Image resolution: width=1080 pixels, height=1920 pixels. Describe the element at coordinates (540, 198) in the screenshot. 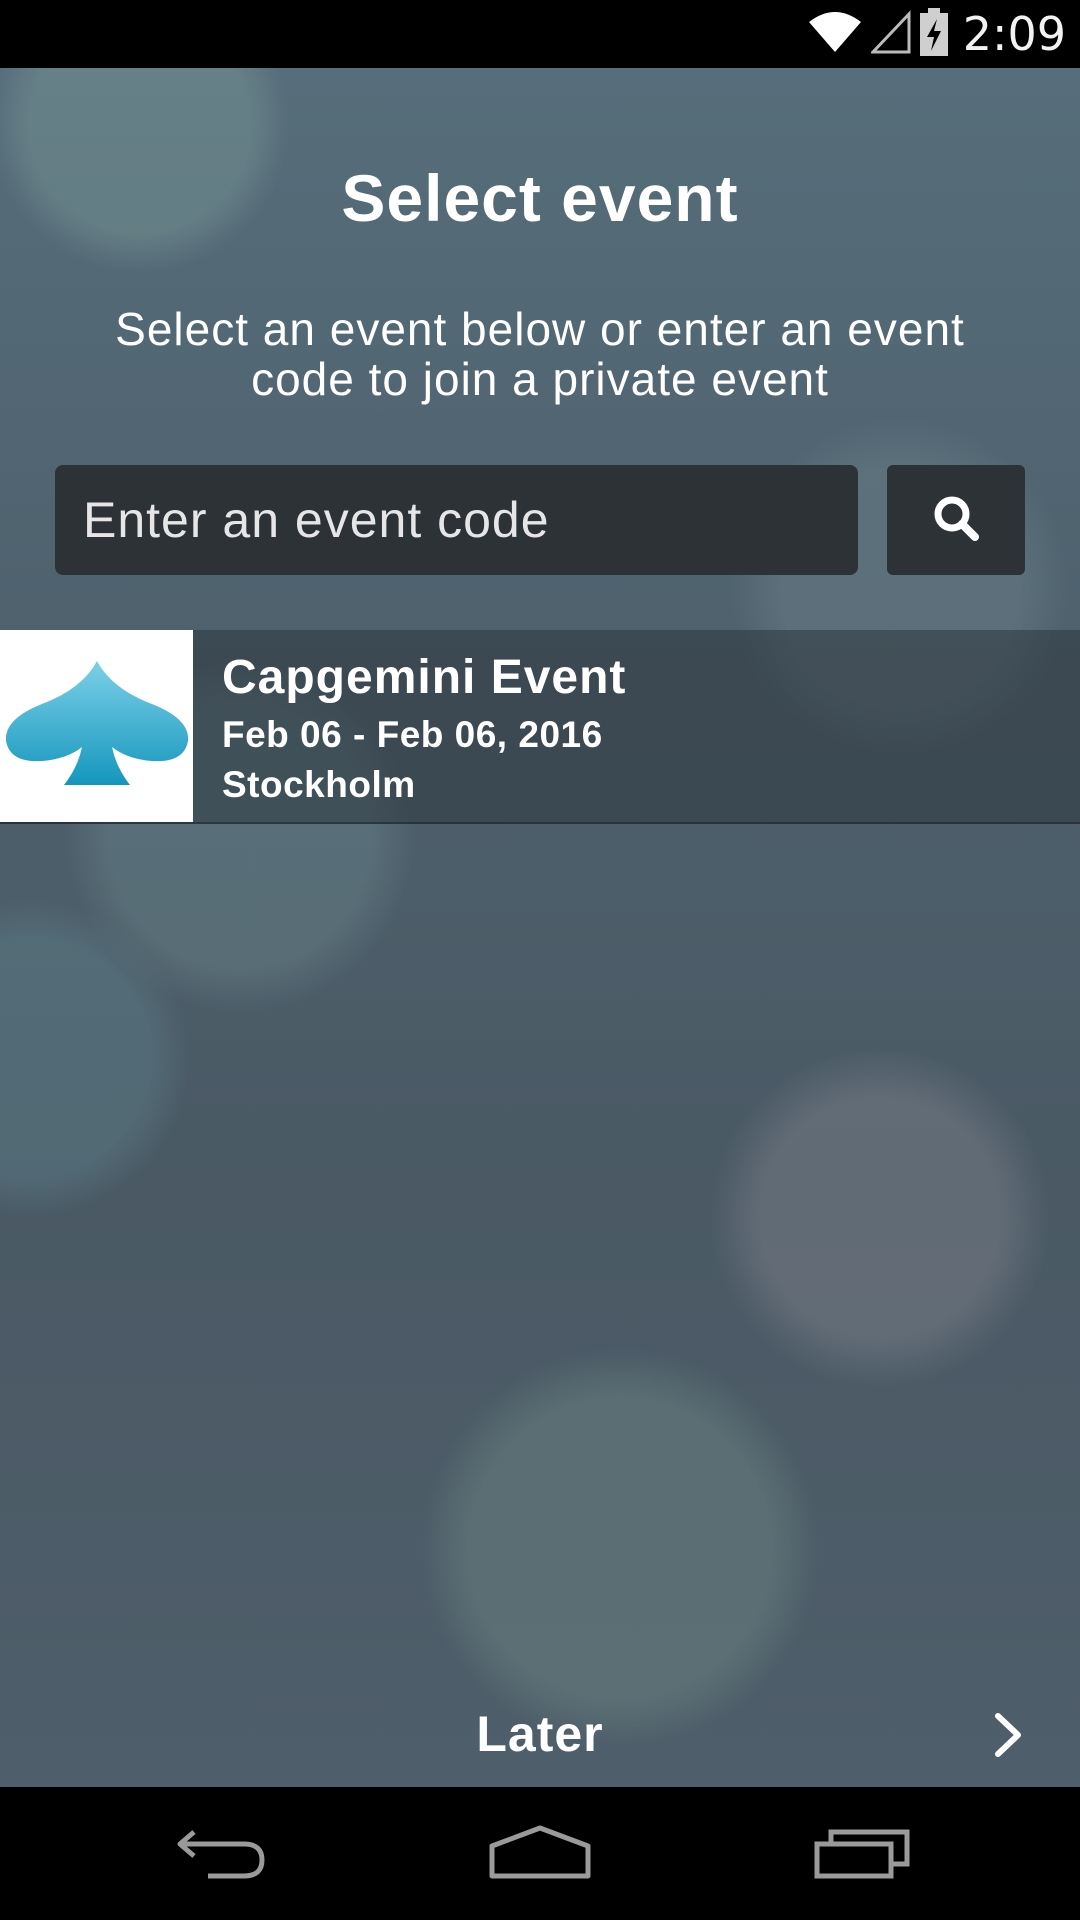

I see `page-title: Select event` at that location.